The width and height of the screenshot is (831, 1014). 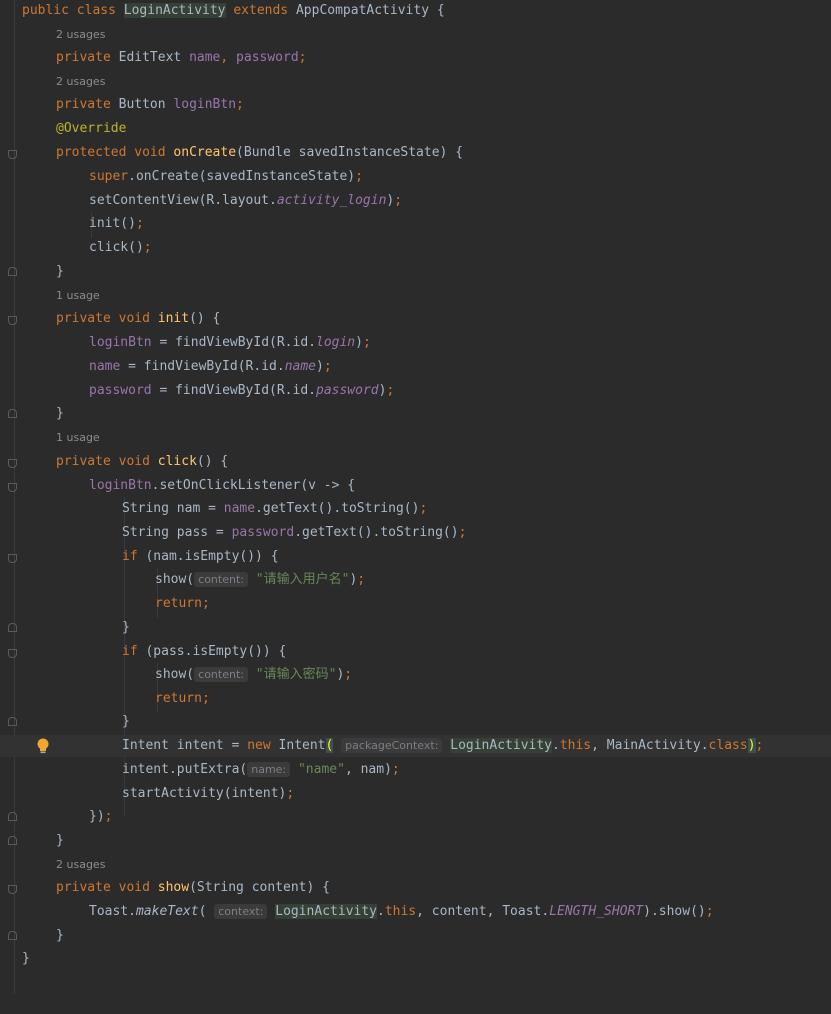 What do you see at coordinates (415, 959) in the screenshot?
I see `code-line-close-class: }` at bounding box center [415, 959].